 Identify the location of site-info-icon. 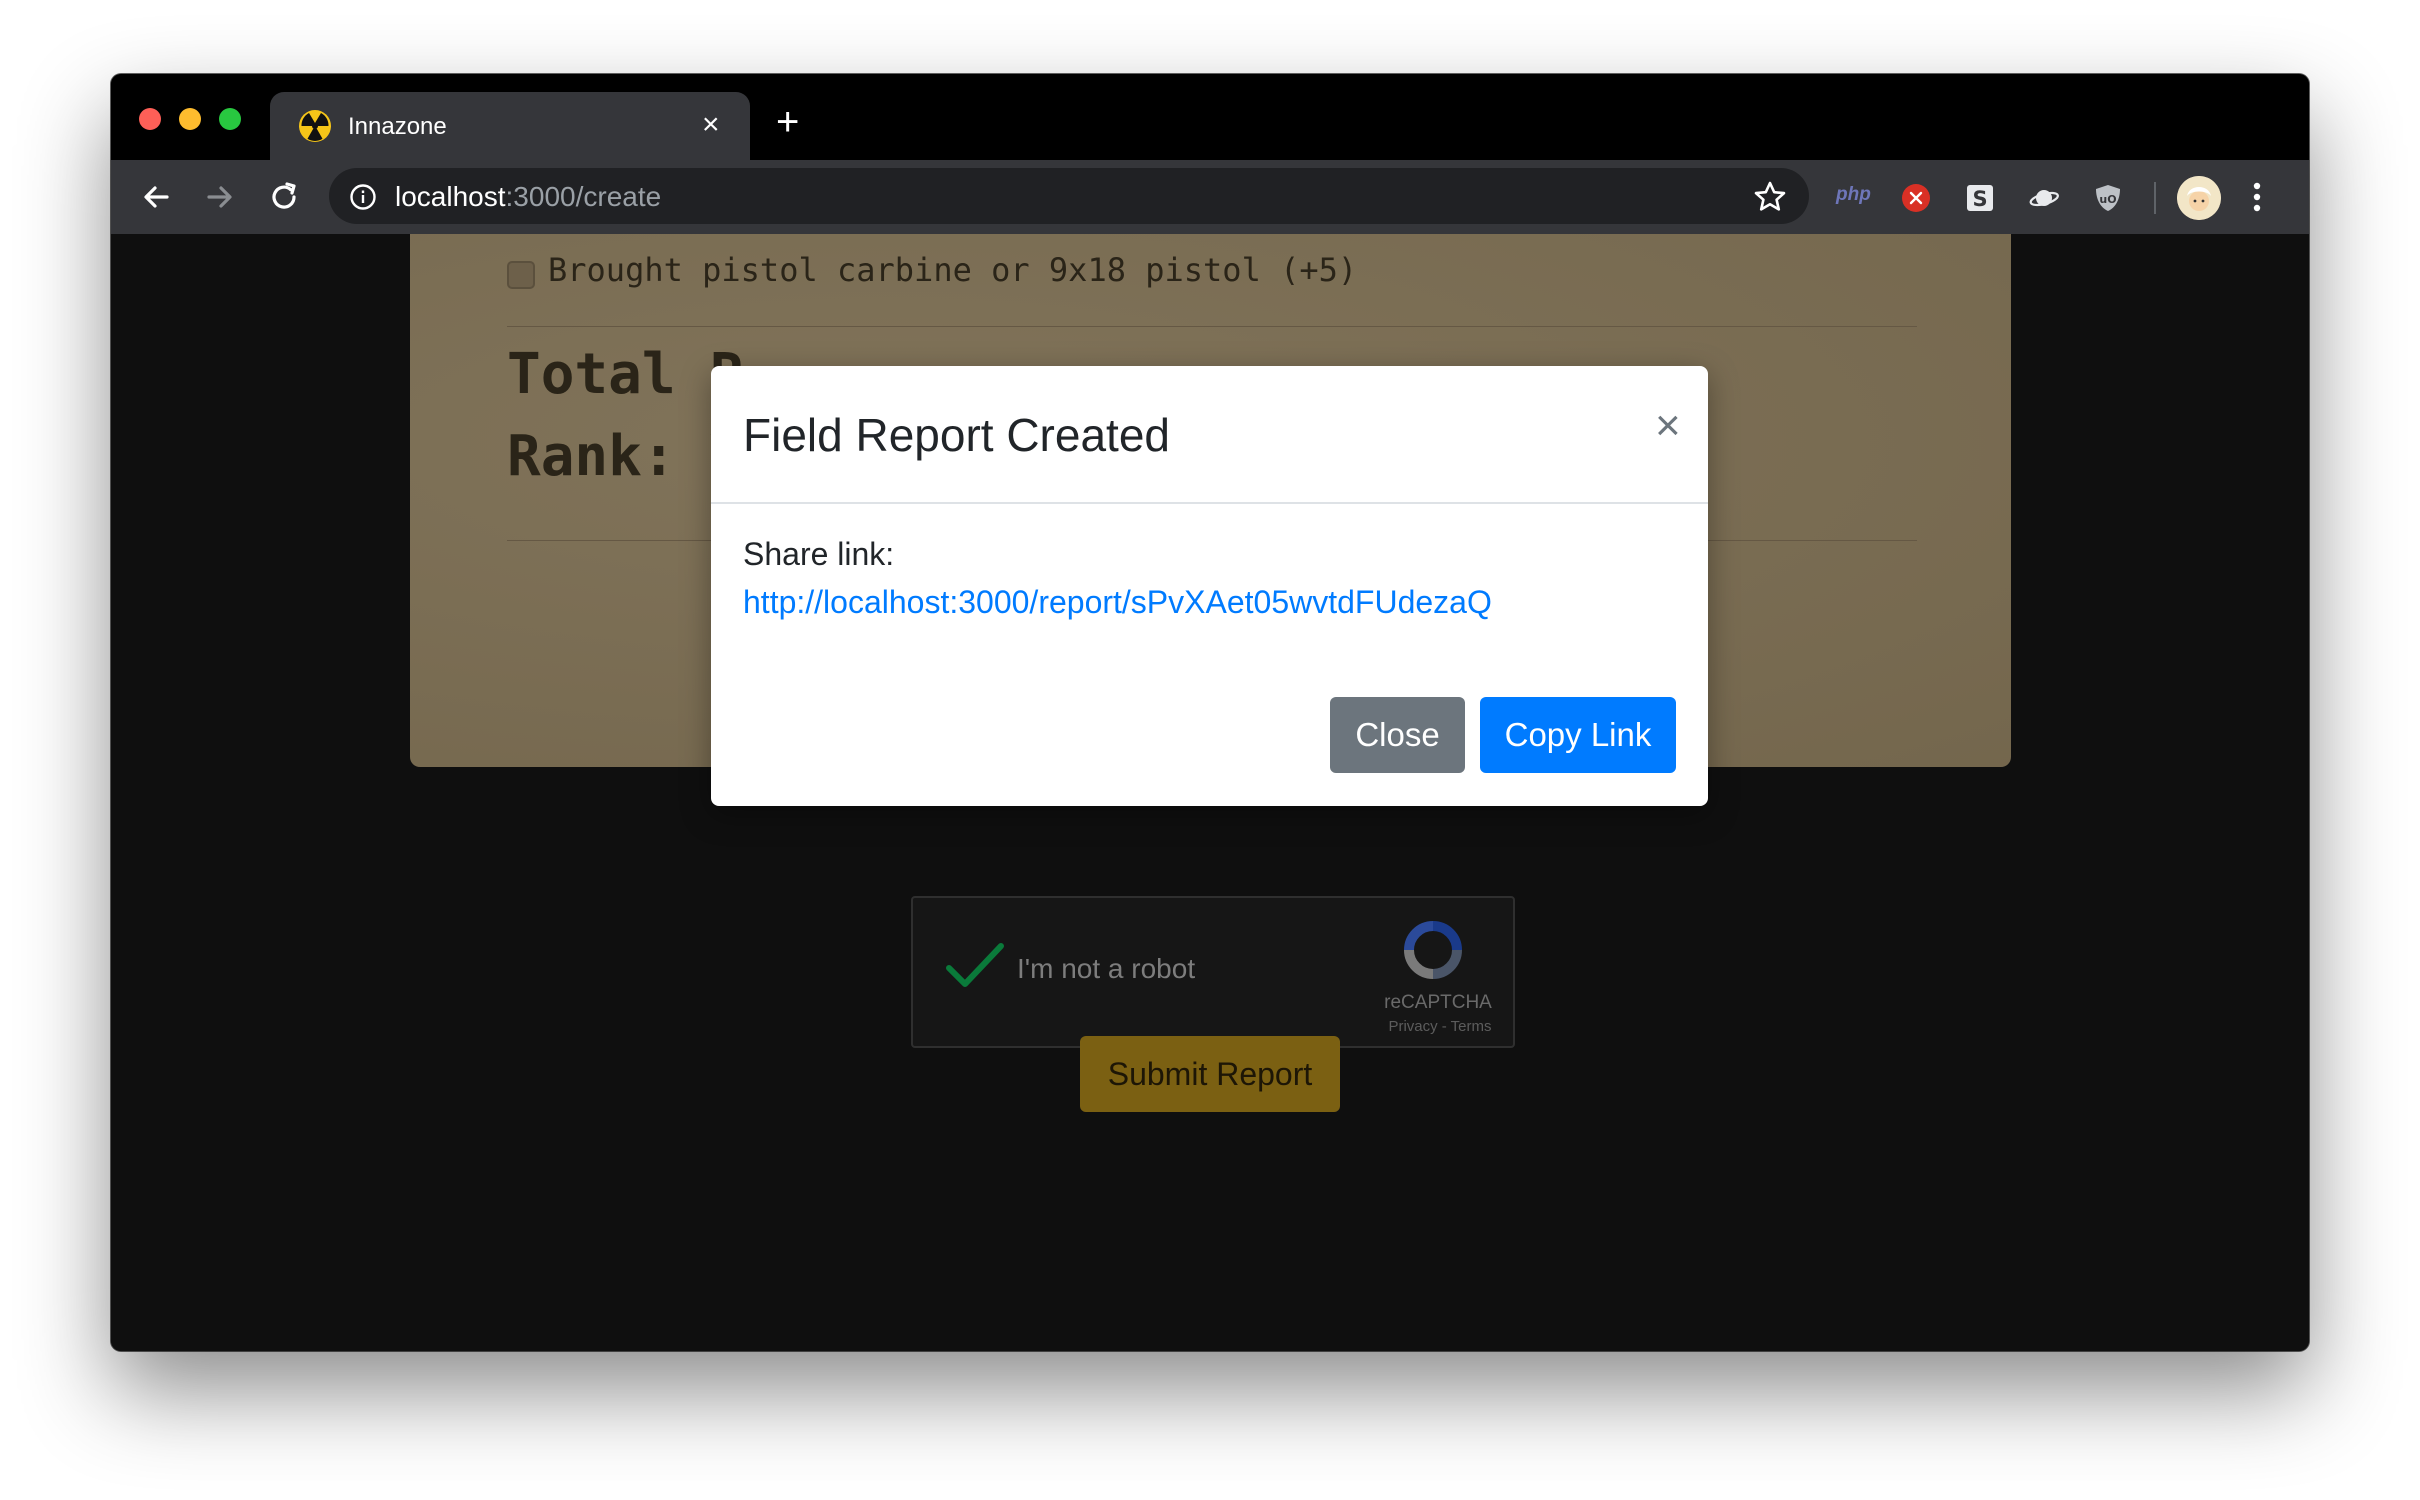
(363, 197).